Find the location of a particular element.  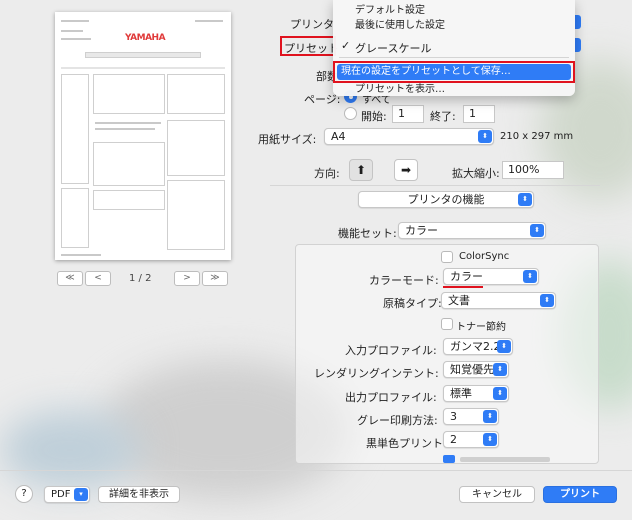

section-popup-value: プリンタの機能 is located at coordinates (446, 199).